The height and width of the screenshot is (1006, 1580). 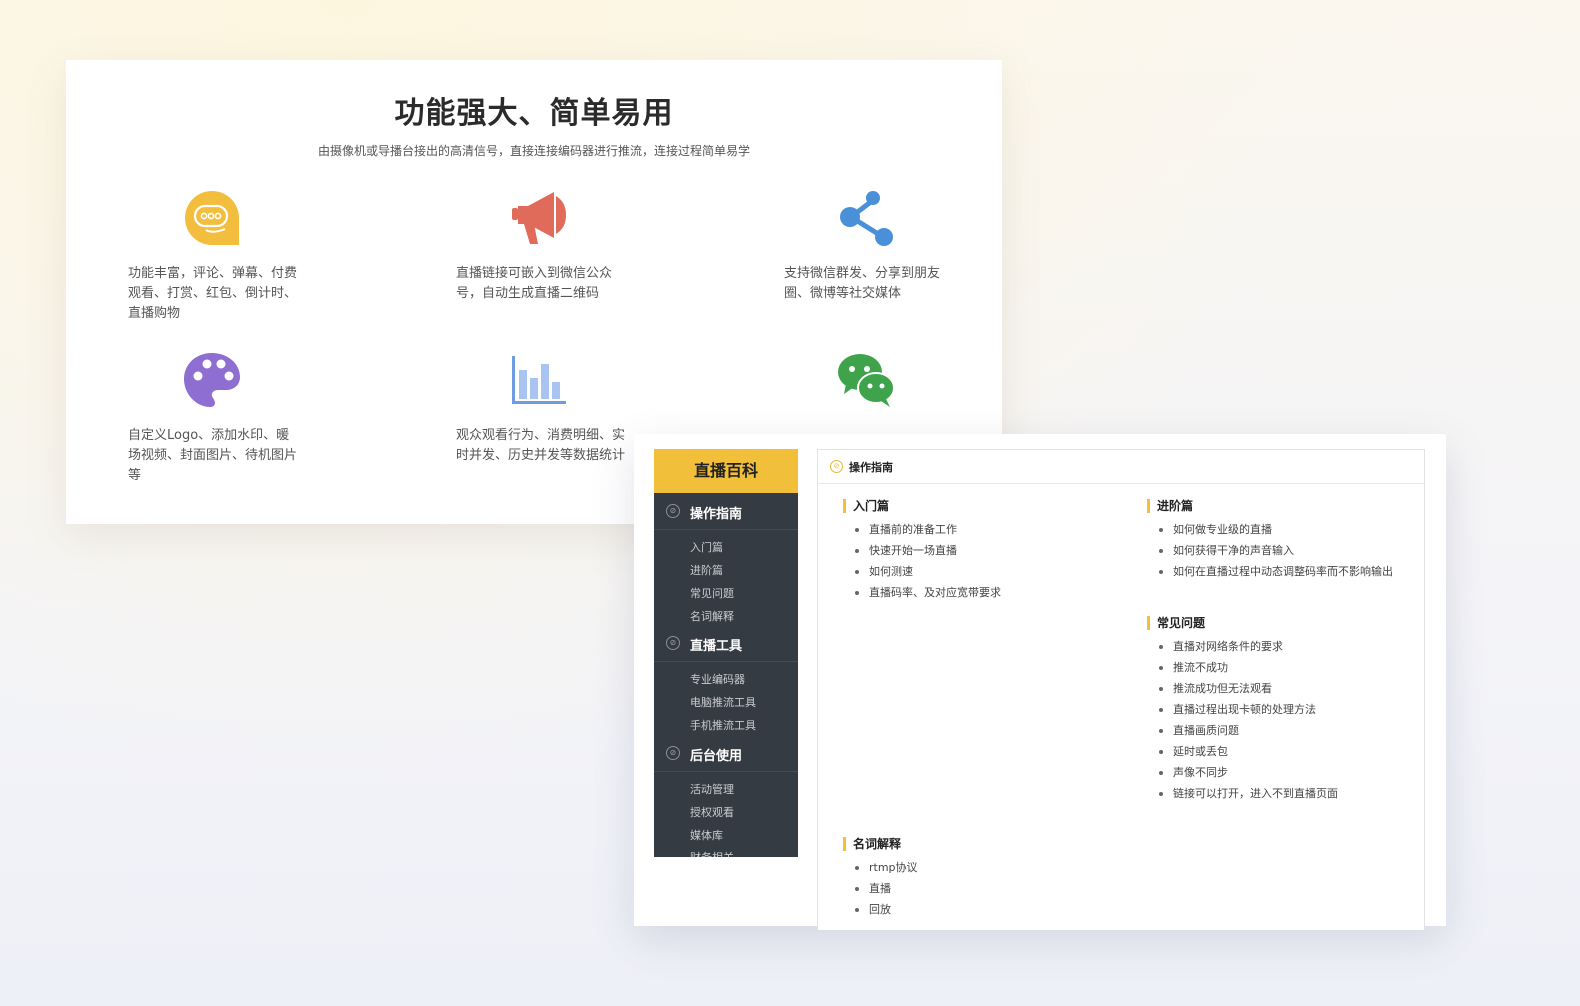 What do you see at coordinates (1282, 671) in the screenshot?
I see `list-item: 推流不成功` at bounding box center [1282, 671].